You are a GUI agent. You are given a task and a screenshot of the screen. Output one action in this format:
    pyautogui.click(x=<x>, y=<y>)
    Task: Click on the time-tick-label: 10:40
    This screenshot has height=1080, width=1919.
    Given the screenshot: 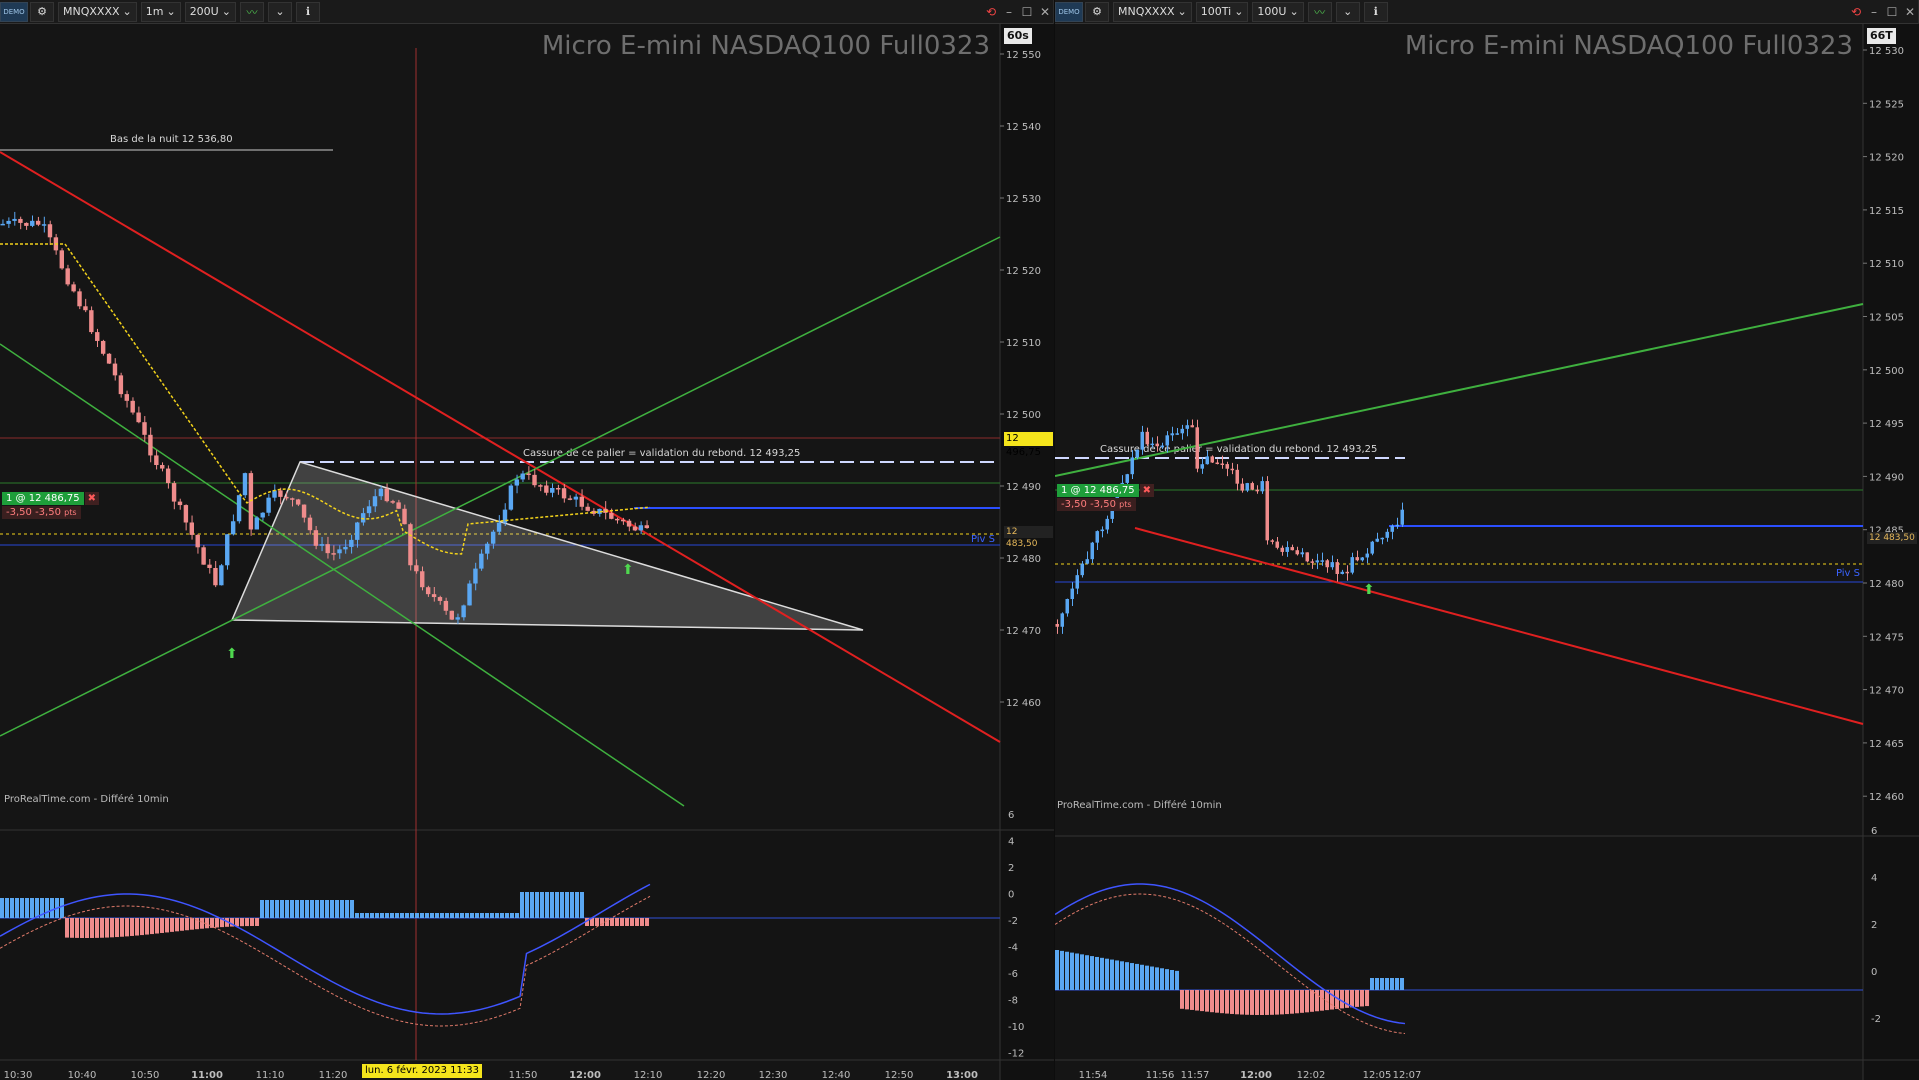 What is the action you would take?
    pyautogui.click(x=82, y=1075)
    